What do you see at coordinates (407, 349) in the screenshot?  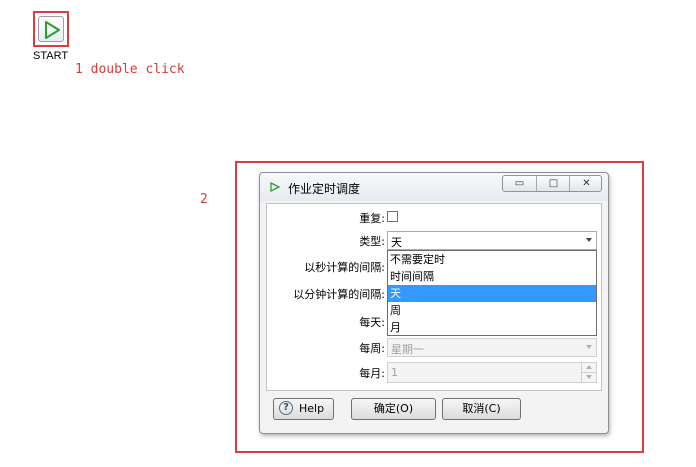 I see `weekly-select-value: 星期一` at bounding box center [407, 349].